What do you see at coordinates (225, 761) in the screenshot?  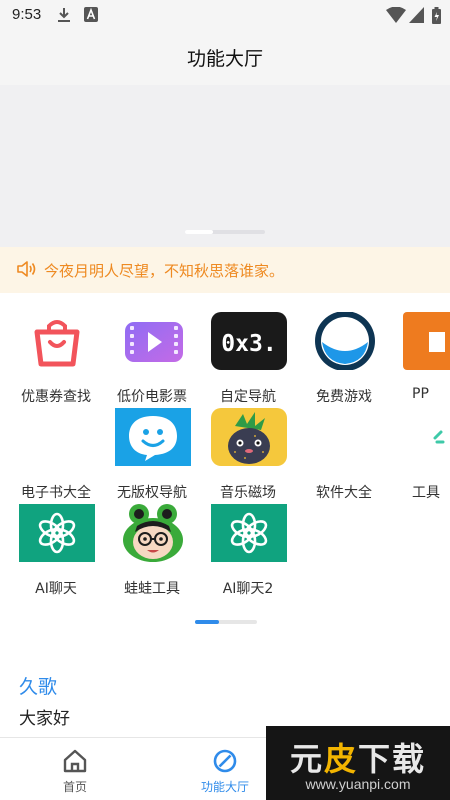 I see `compass-icon` at bounding box center [225, 761].